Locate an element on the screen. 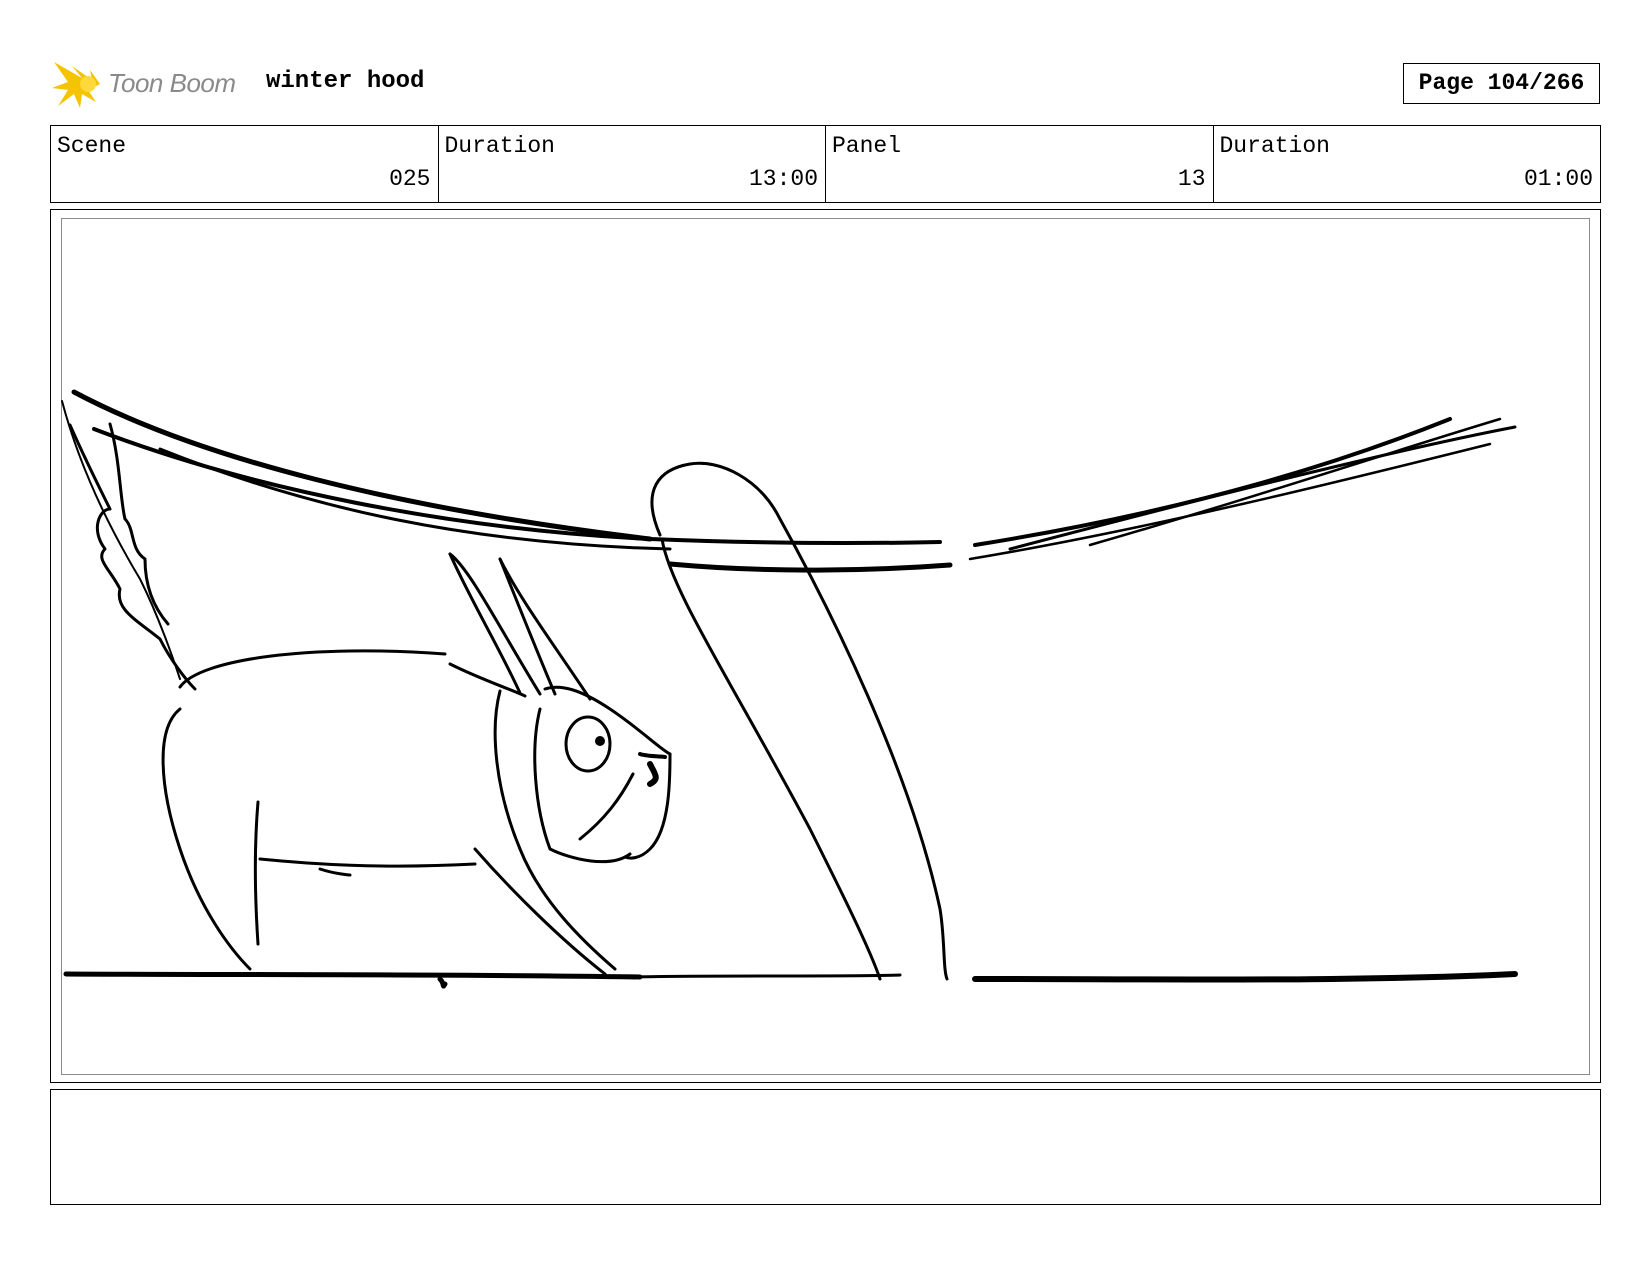  panel-label: Panel is located at coordinates (867, 146).